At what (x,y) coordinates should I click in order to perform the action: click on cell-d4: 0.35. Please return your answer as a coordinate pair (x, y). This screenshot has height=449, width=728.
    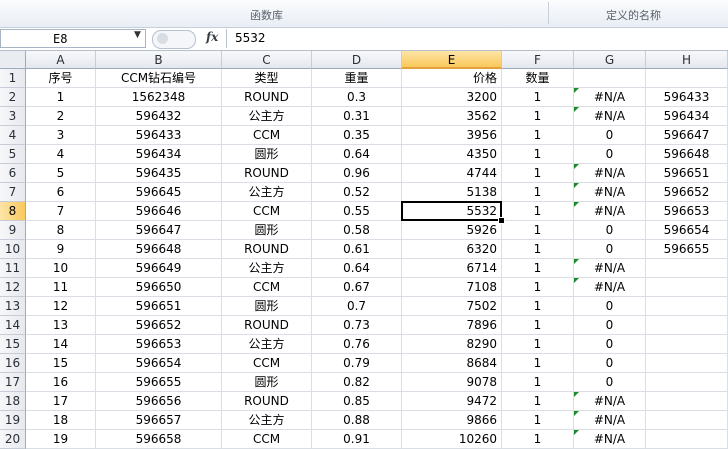
    Looking at the image, I should click on (357, 135).